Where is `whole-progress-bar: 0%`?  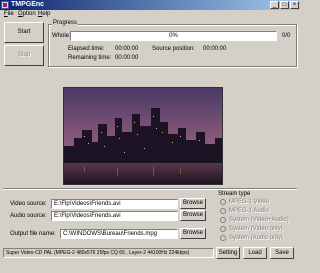 whole-progress-bar: 0% is located at coordinates (173, 36).